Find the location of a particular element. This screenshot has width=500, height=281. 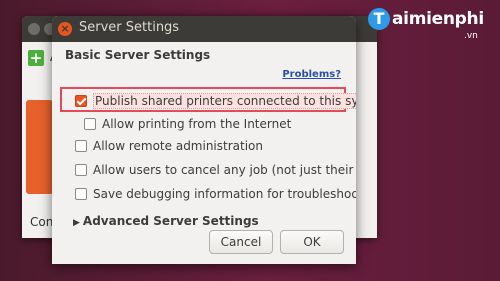

ok-button: OK is located at coordinates (312, 242).